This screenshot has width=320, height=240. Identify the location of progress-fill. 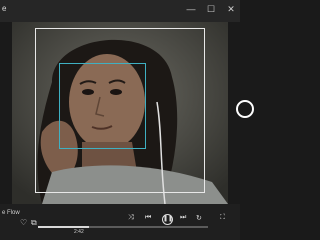
(63, 227).